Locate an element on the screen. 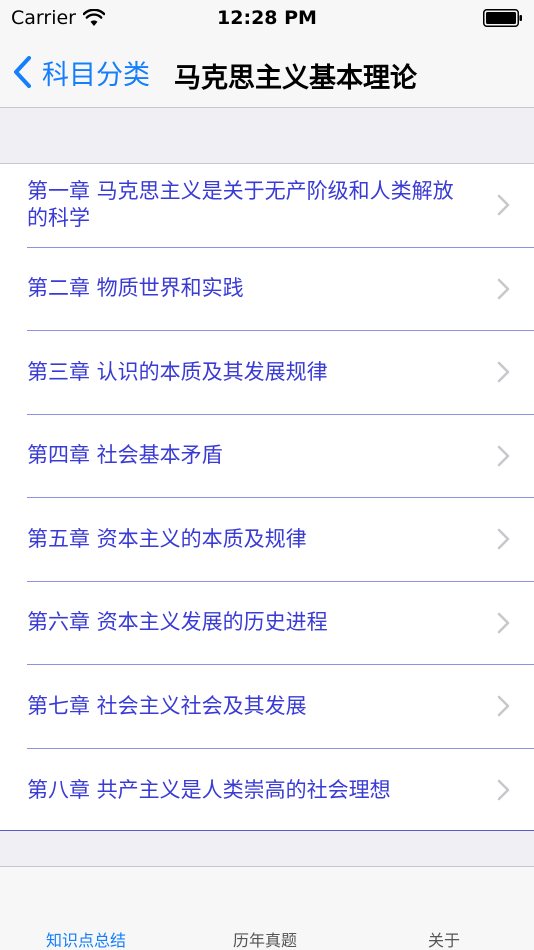 The width and height of the screenshot is (534, 950). chapter-row: 第七章 社会主义社会及其发展 is located at coordinates (280, 707).